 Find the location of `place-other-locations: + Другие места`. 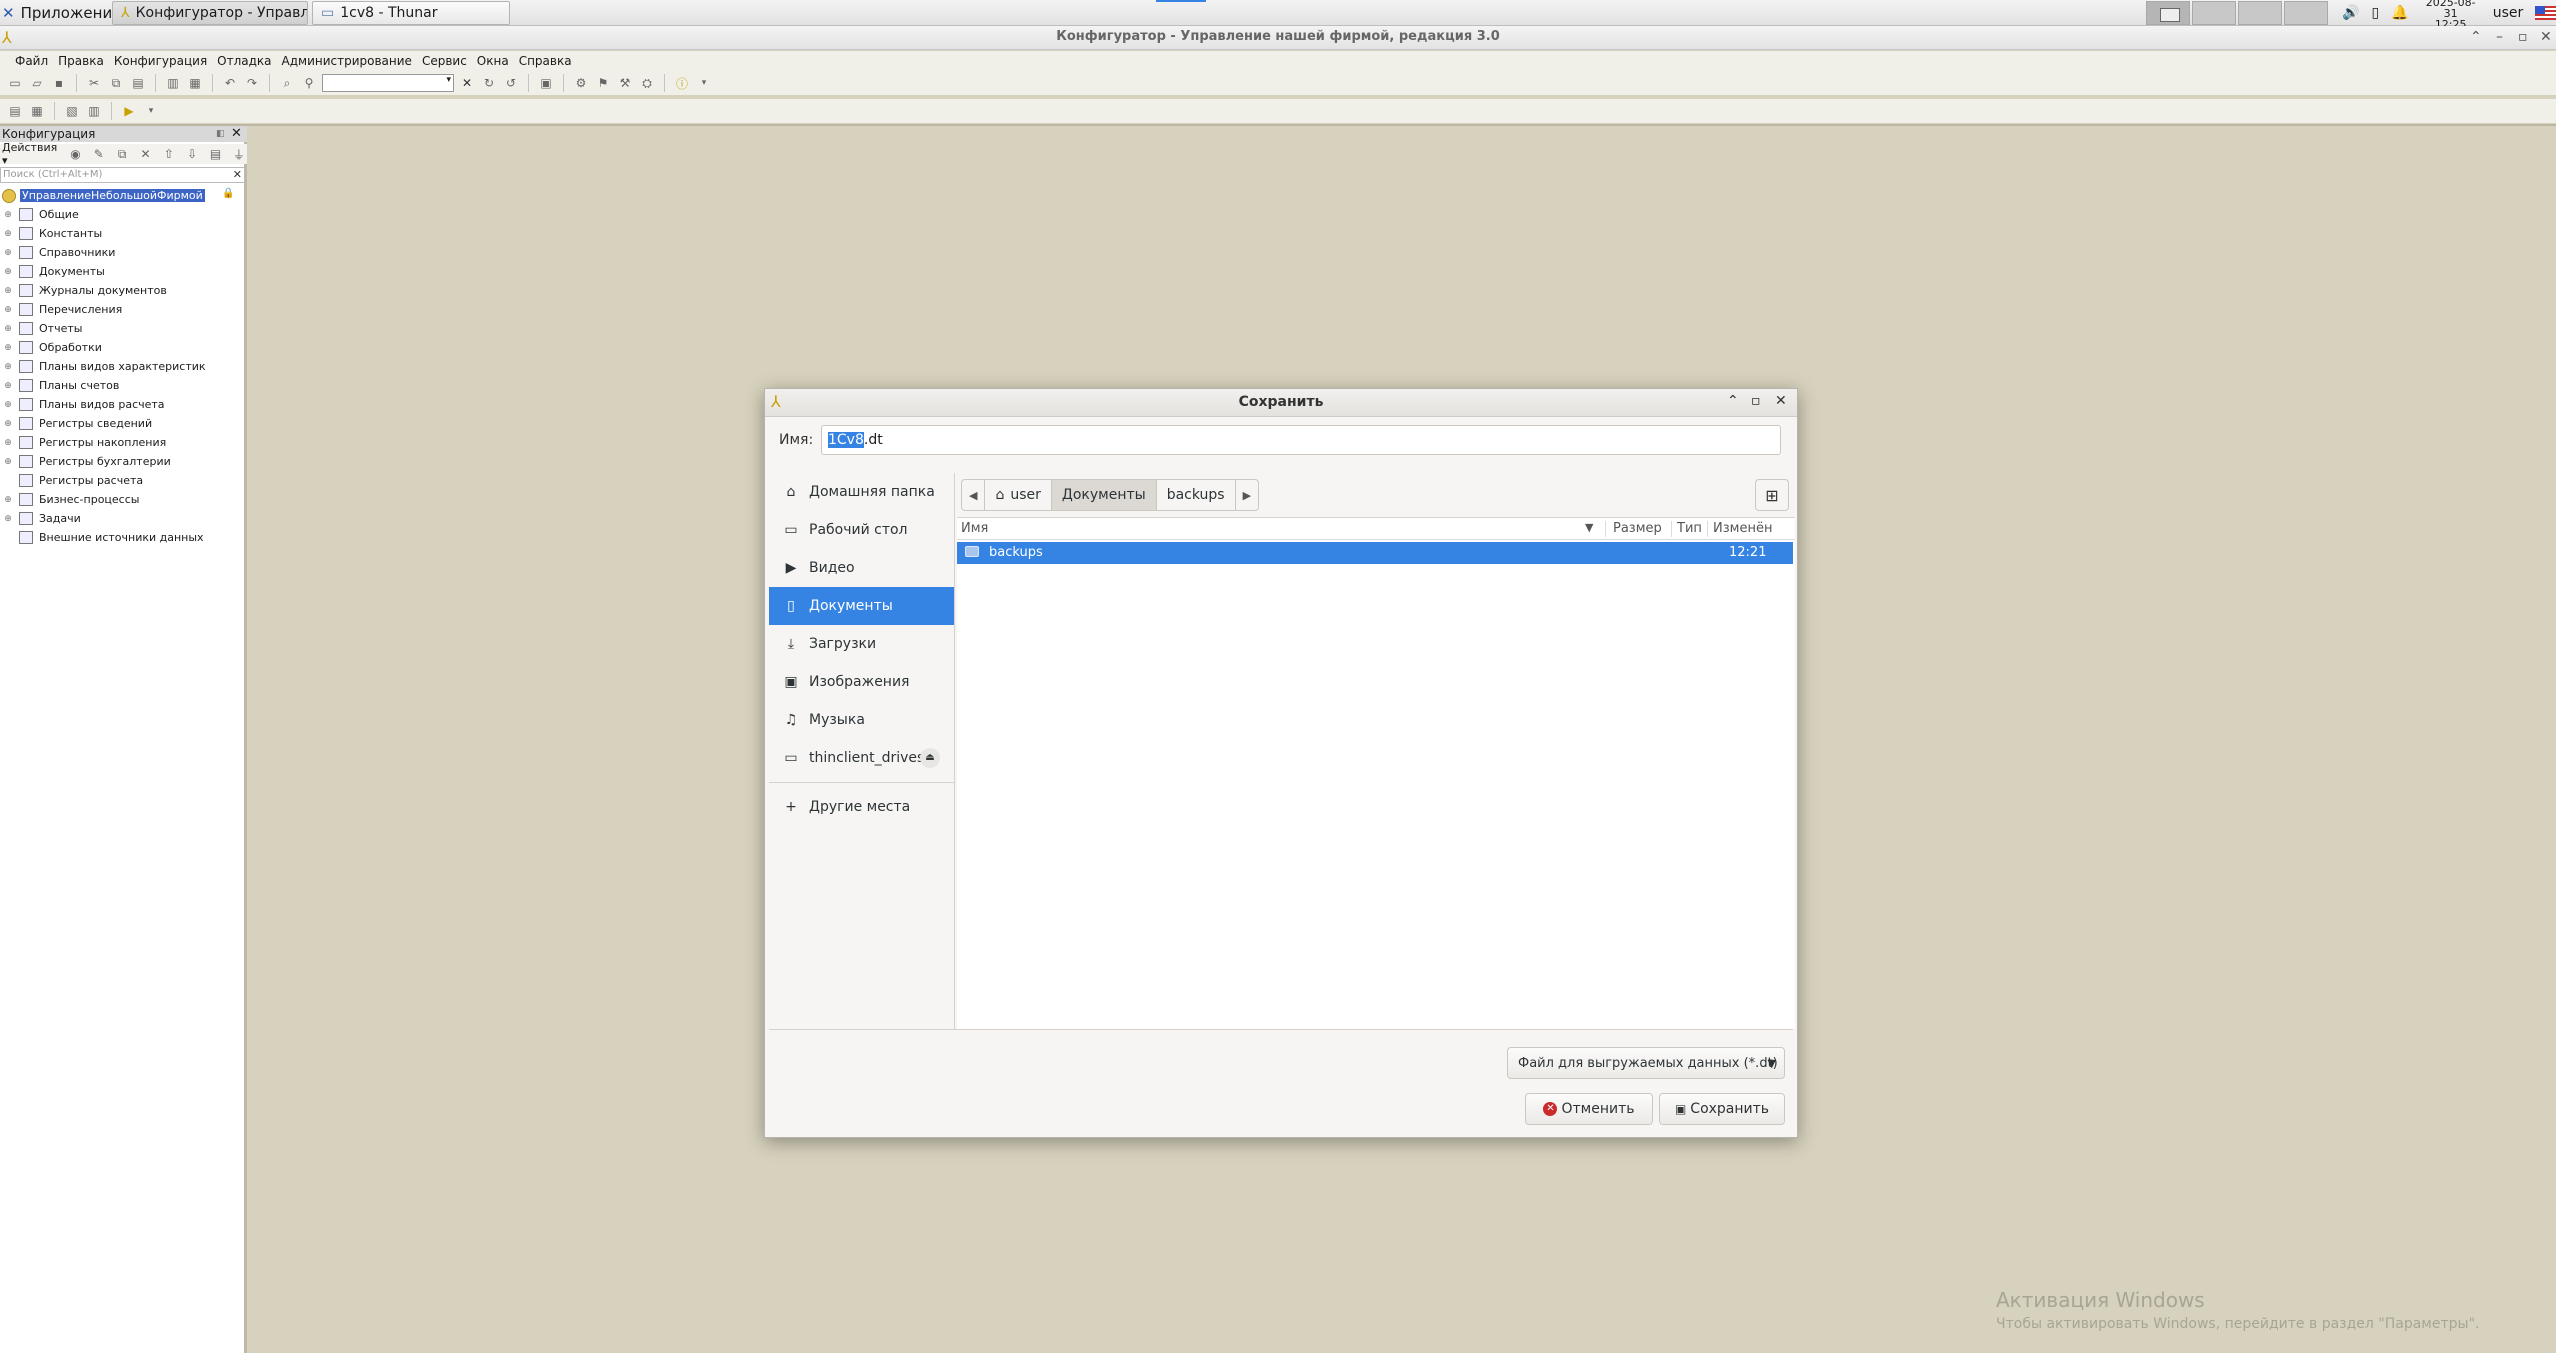

place-other-locations: + Другие места is located at coordinates (861, 807).